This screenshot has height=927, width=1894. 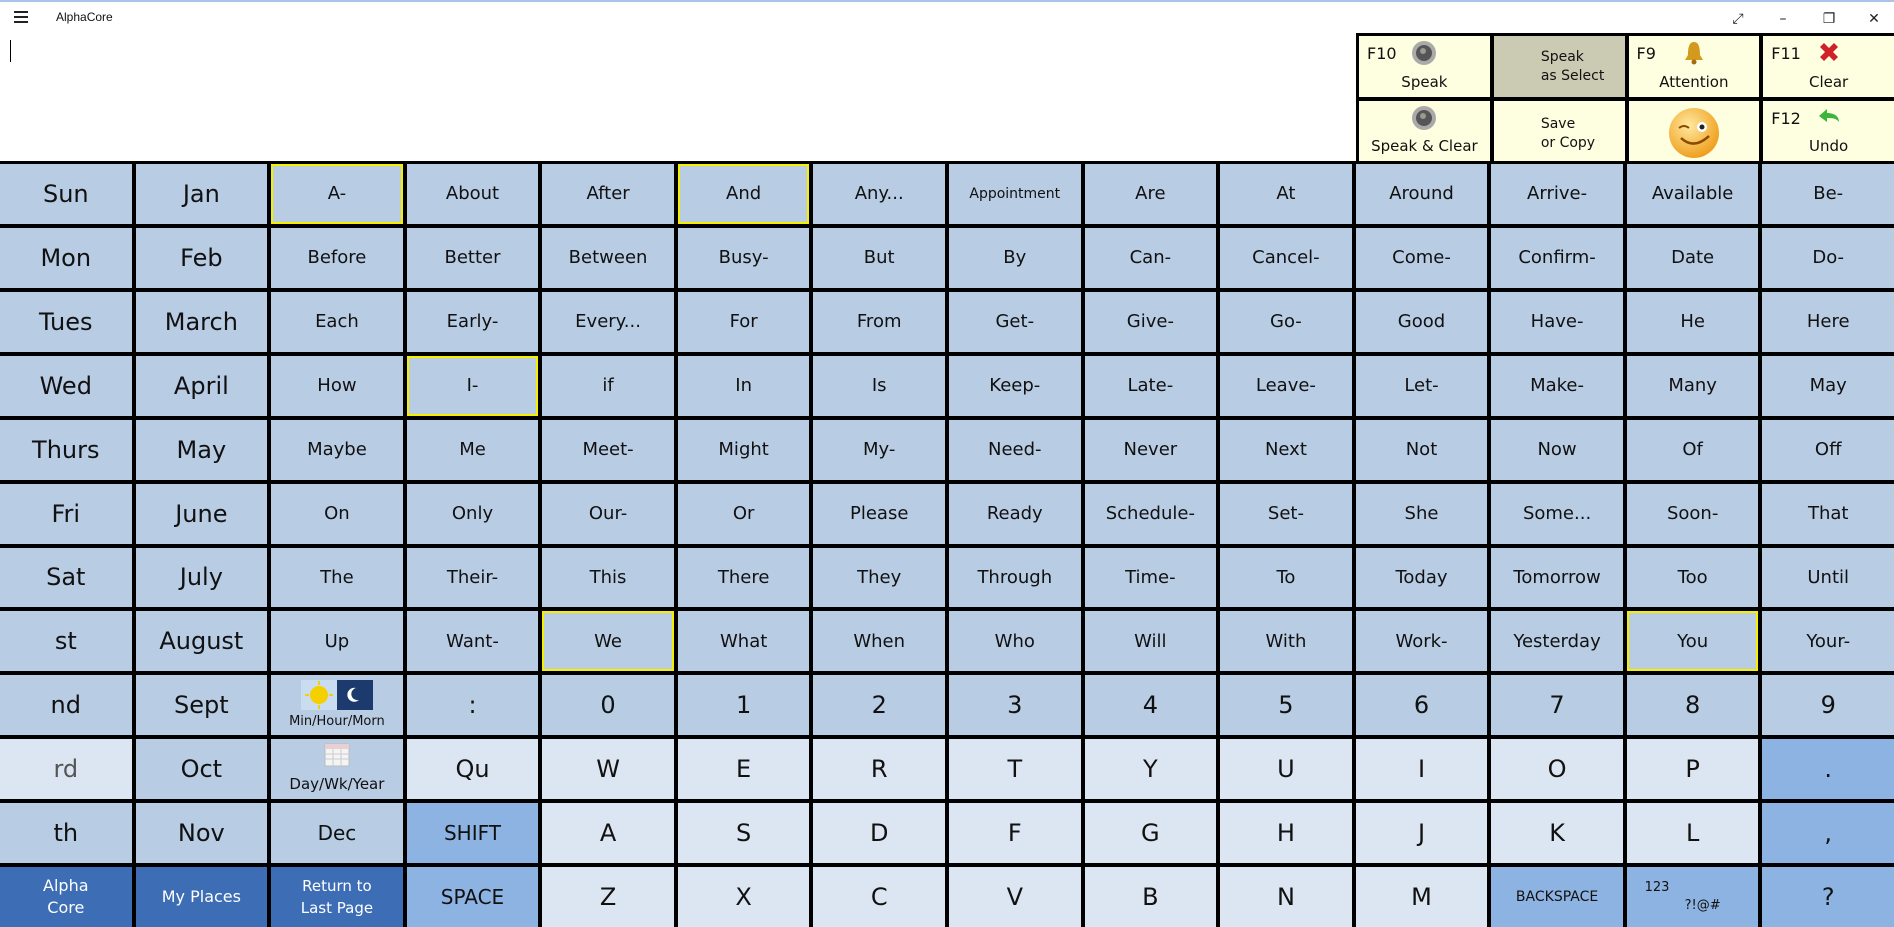 What do you see at coordinates (1014, 385) in the screenshot?
I see `key-keep: Keep-` at bounding box center [1014, 385].